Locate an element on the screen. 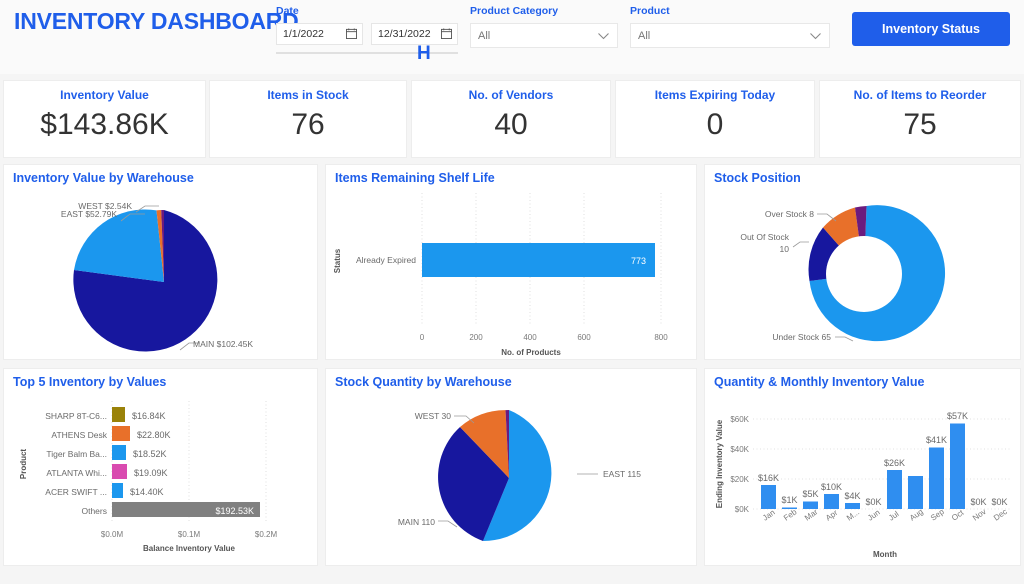  date-filter-label: Date is located at coordinates (287, 11).